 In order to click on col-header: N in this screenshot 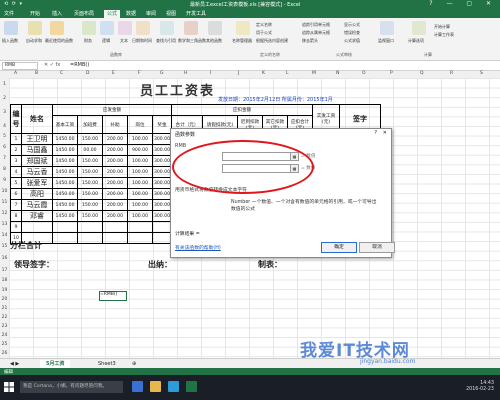, I will do `click(337, 73)`.